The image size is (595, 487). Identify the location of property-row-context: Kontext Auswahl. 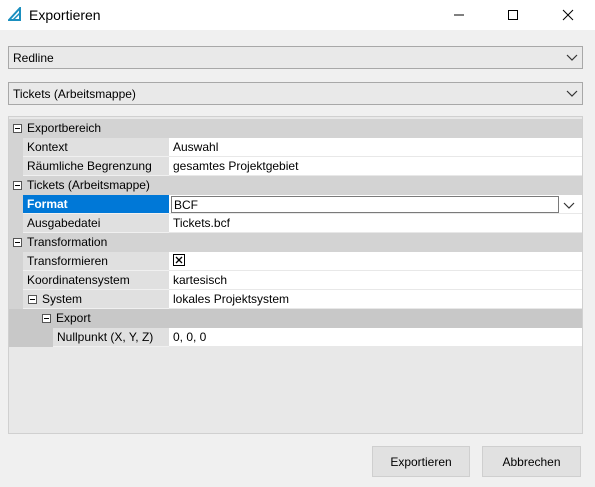
(295, 147).